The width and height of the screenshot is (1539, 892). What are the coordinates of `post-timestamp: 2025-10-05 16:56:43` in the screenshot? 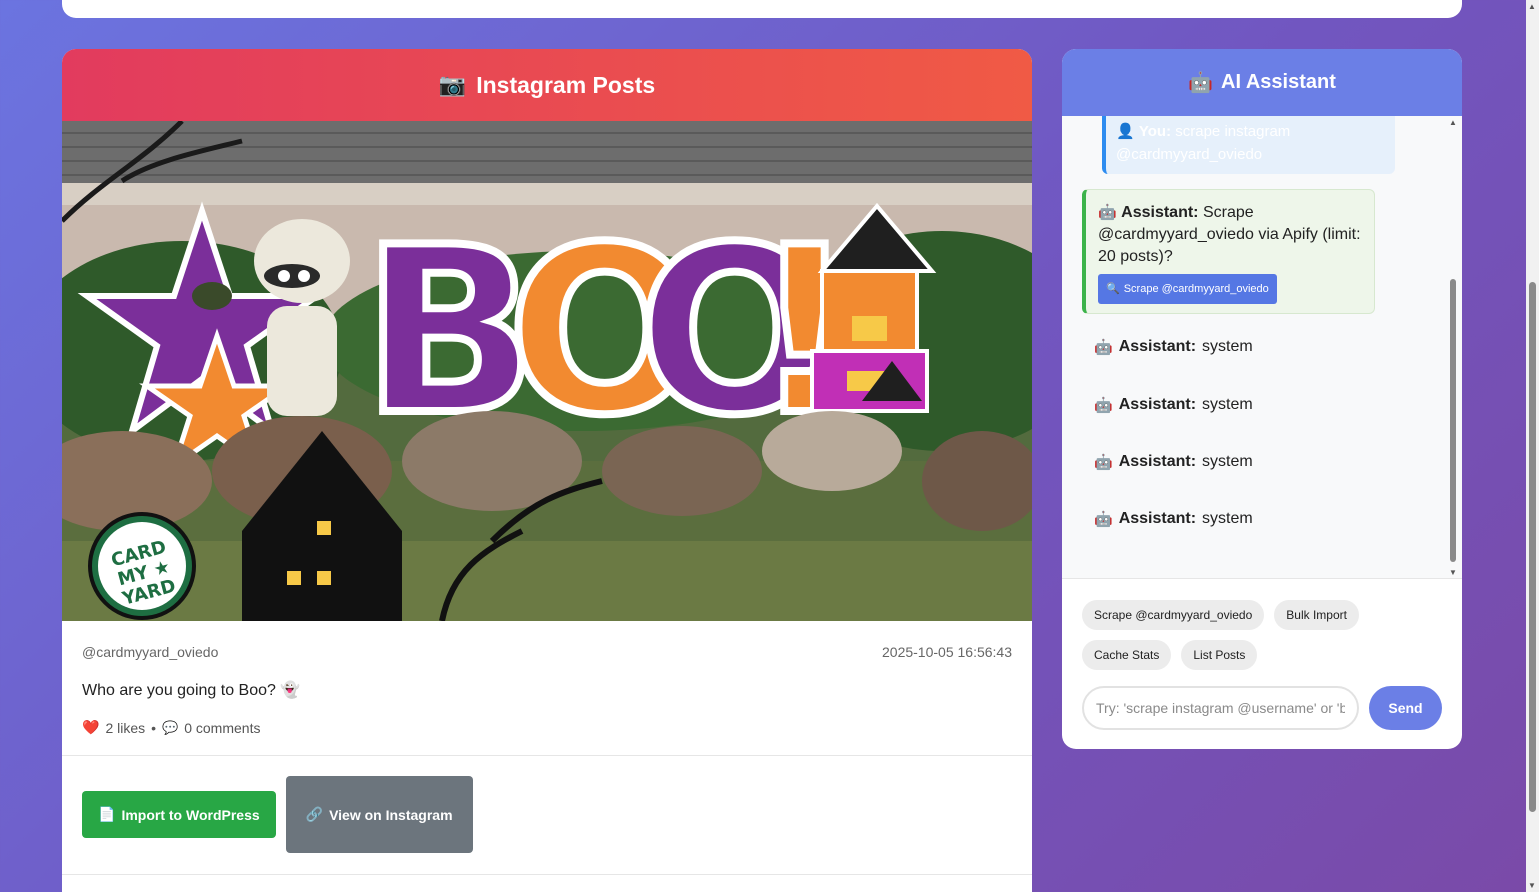 It's located at (947, 652).